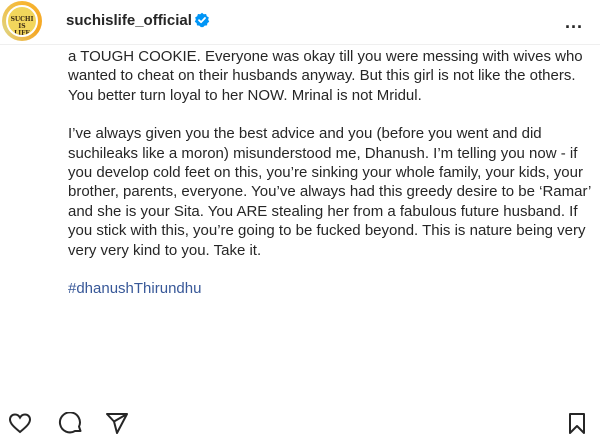  What do you see at coordinates (117, 423) in the screenshot?
I see `share-icon` at bounding box center [117, 423].